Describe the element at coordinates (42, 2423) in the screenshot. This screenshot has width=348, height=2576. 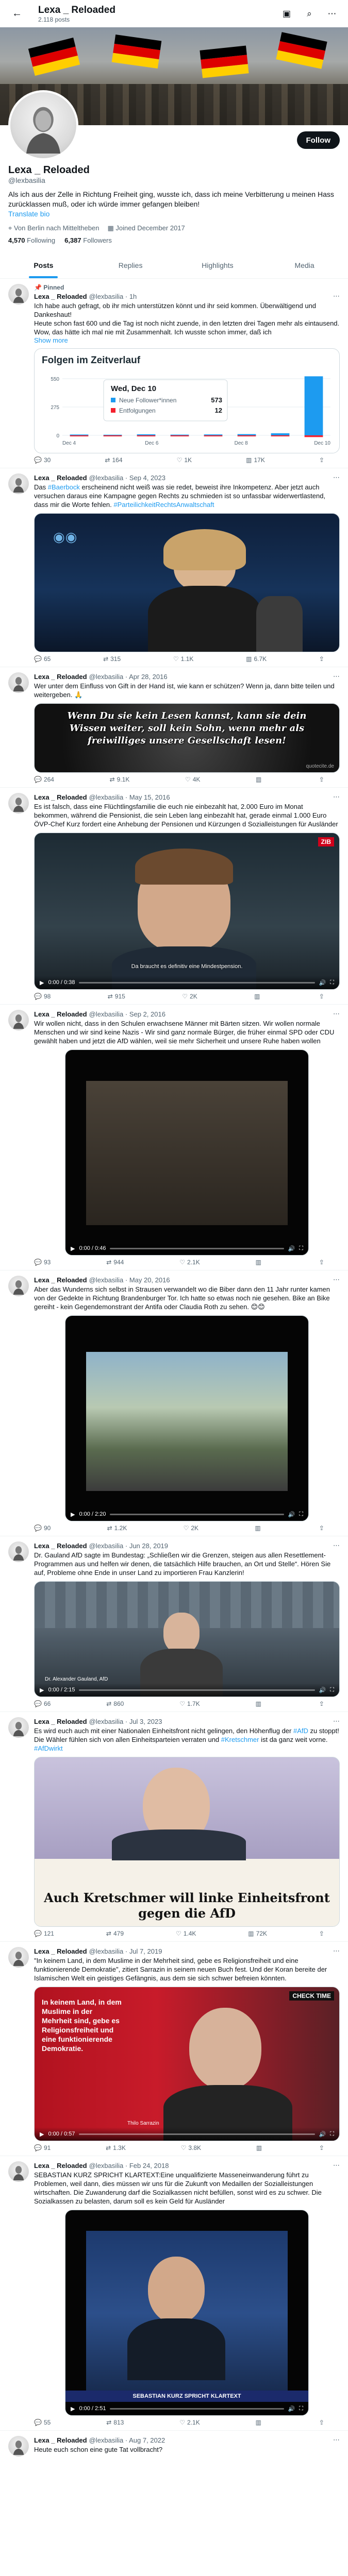
I see `reply-button: 💬 55` at that location.